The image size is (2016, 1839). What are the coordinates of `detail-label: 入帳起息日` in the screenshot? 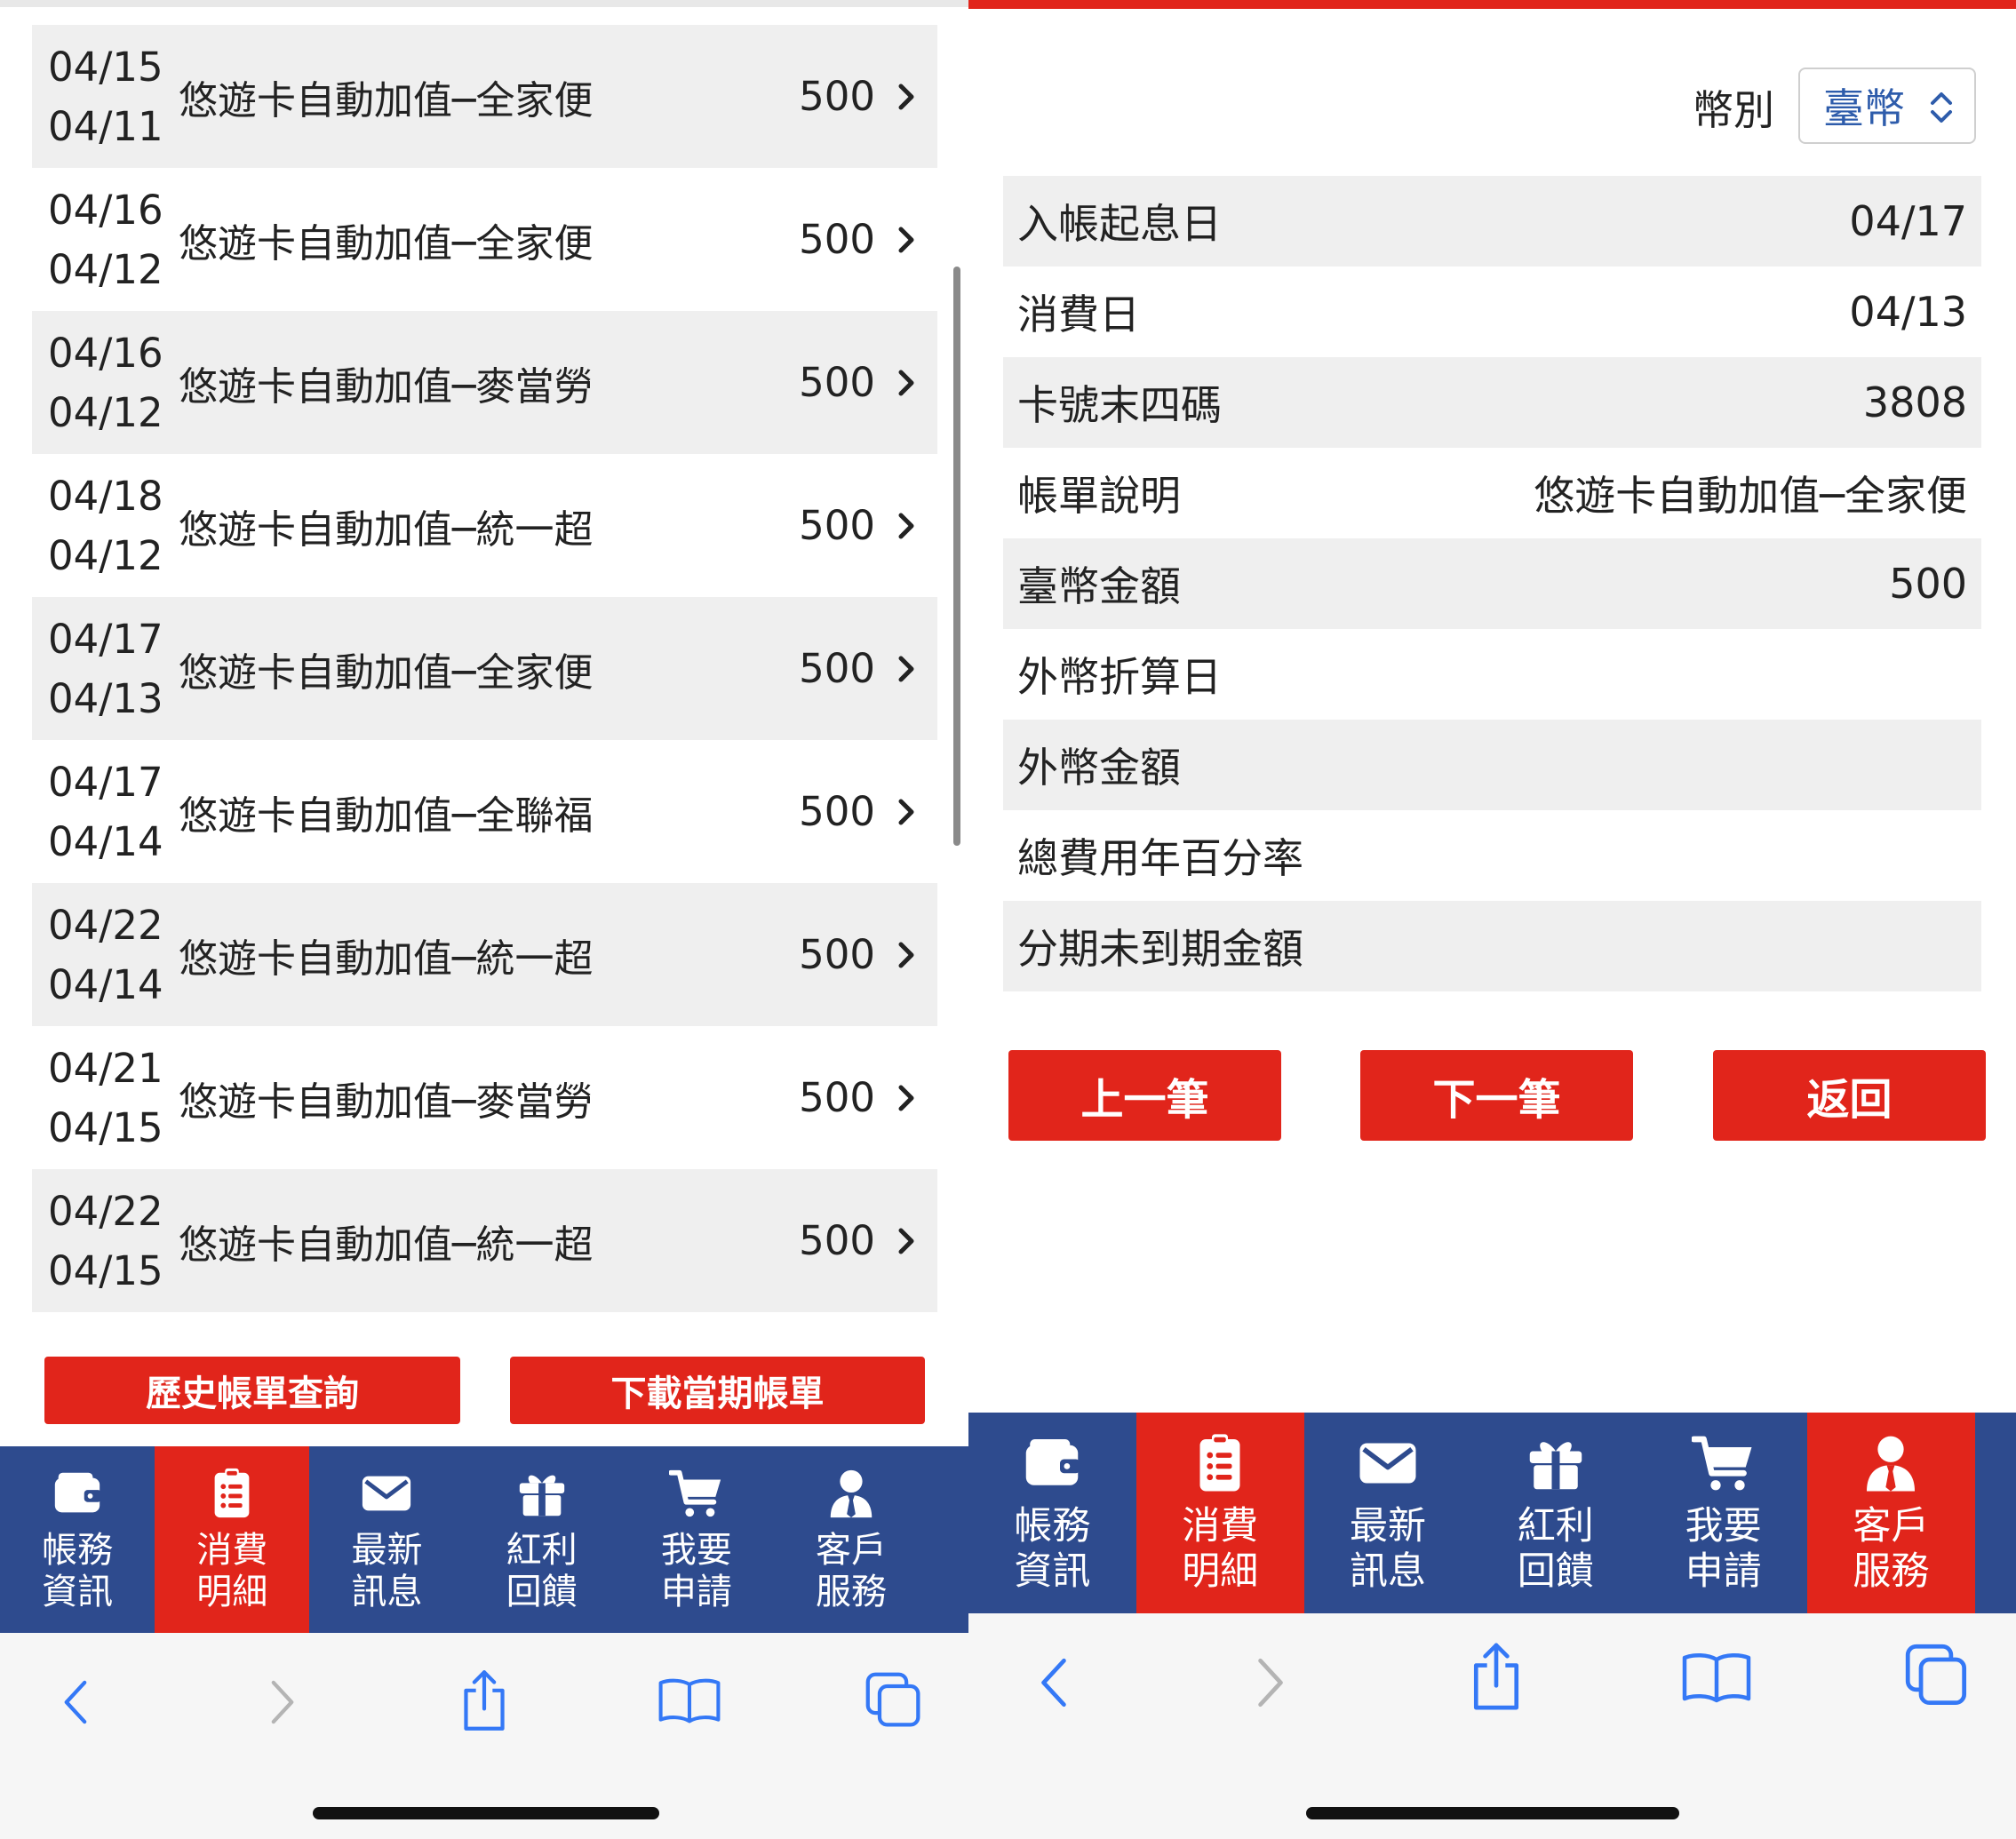 It's located at (1119, 224).